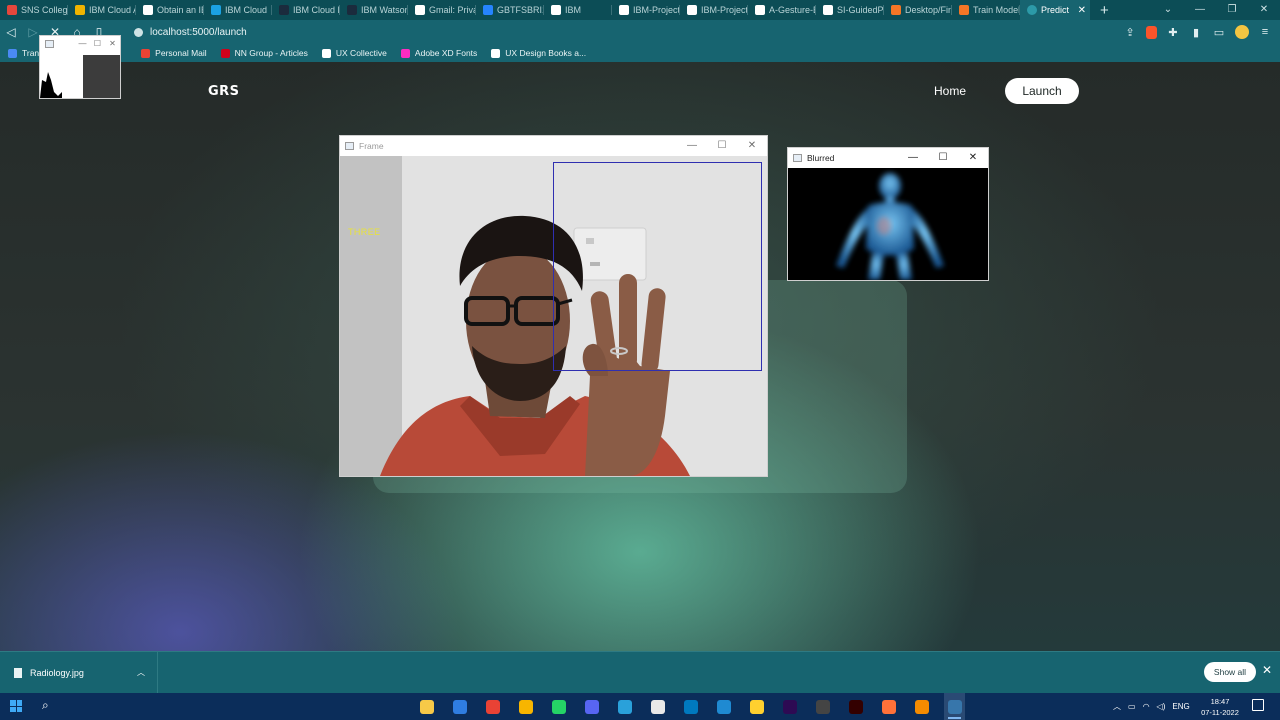 This screenshot has width=1280, height=720. I want to click on taskbar-app-miro, so click(756, 706).